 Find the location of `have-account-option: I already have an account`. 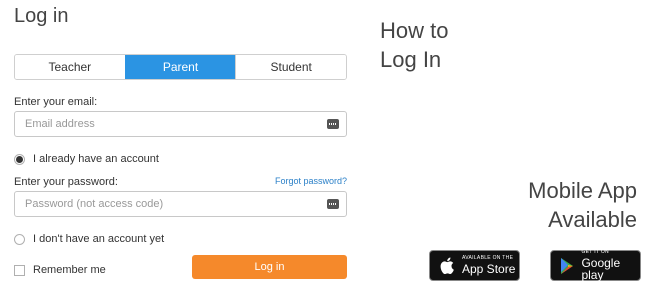

have-account-option: I already have an account is located at coordinates (86, 159).